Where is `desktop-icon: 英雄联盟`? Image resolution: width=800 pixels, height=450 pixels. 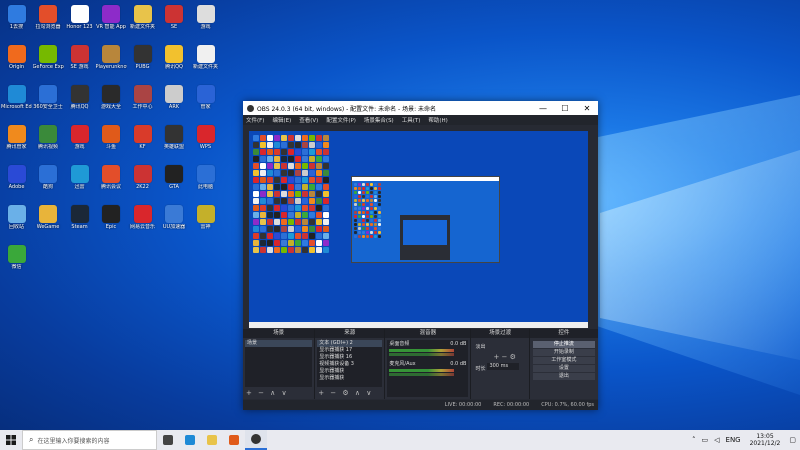 desktop-icon: 英雄联盟 is located at coordinates (174, 143).